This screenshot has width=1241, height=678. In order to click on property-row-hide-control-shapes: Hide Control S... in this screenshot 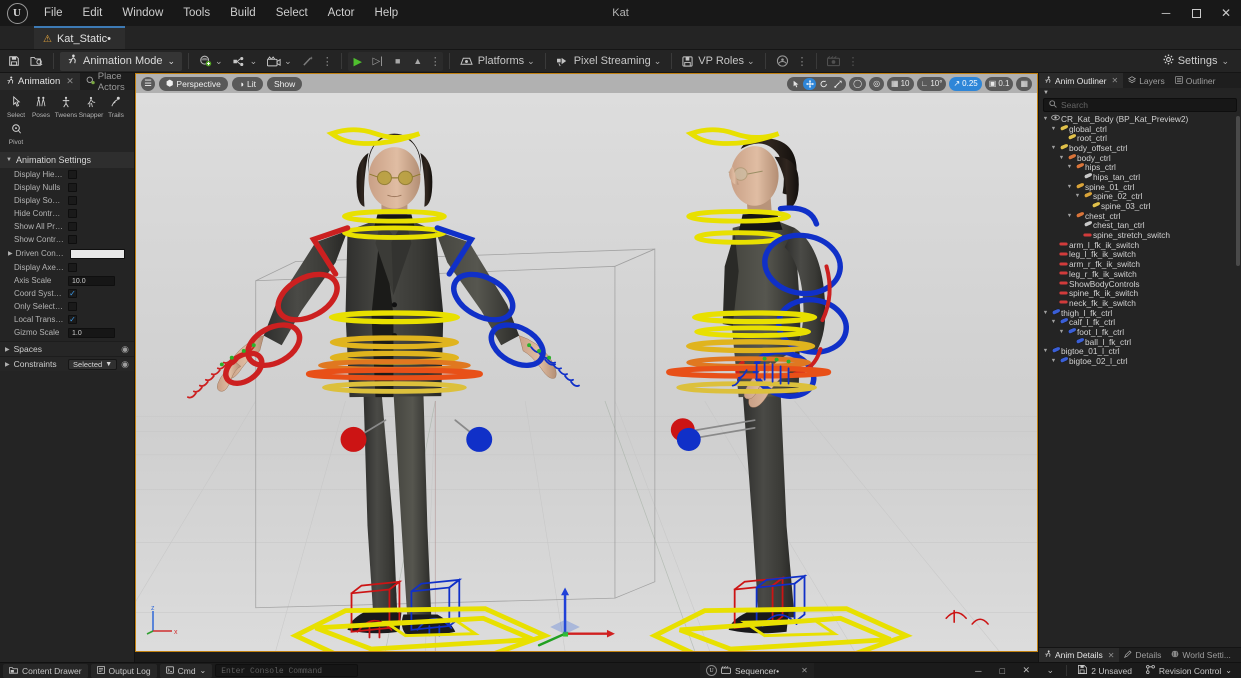, I will do `click(67, 213)`.